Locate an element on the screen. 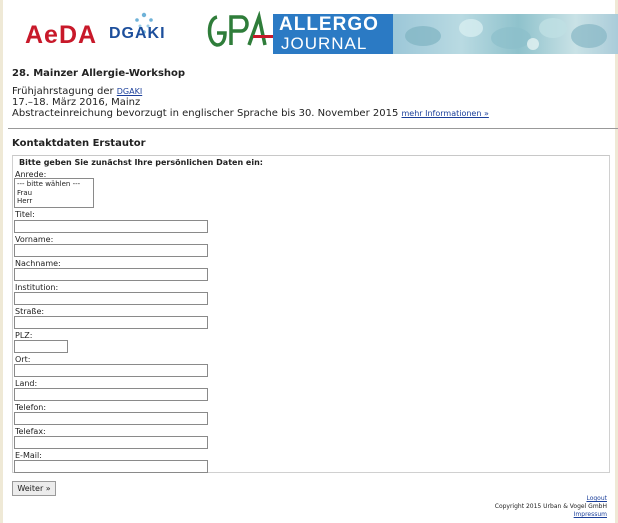  weiter-button: Weiter » is located at coordinates (34, 488).